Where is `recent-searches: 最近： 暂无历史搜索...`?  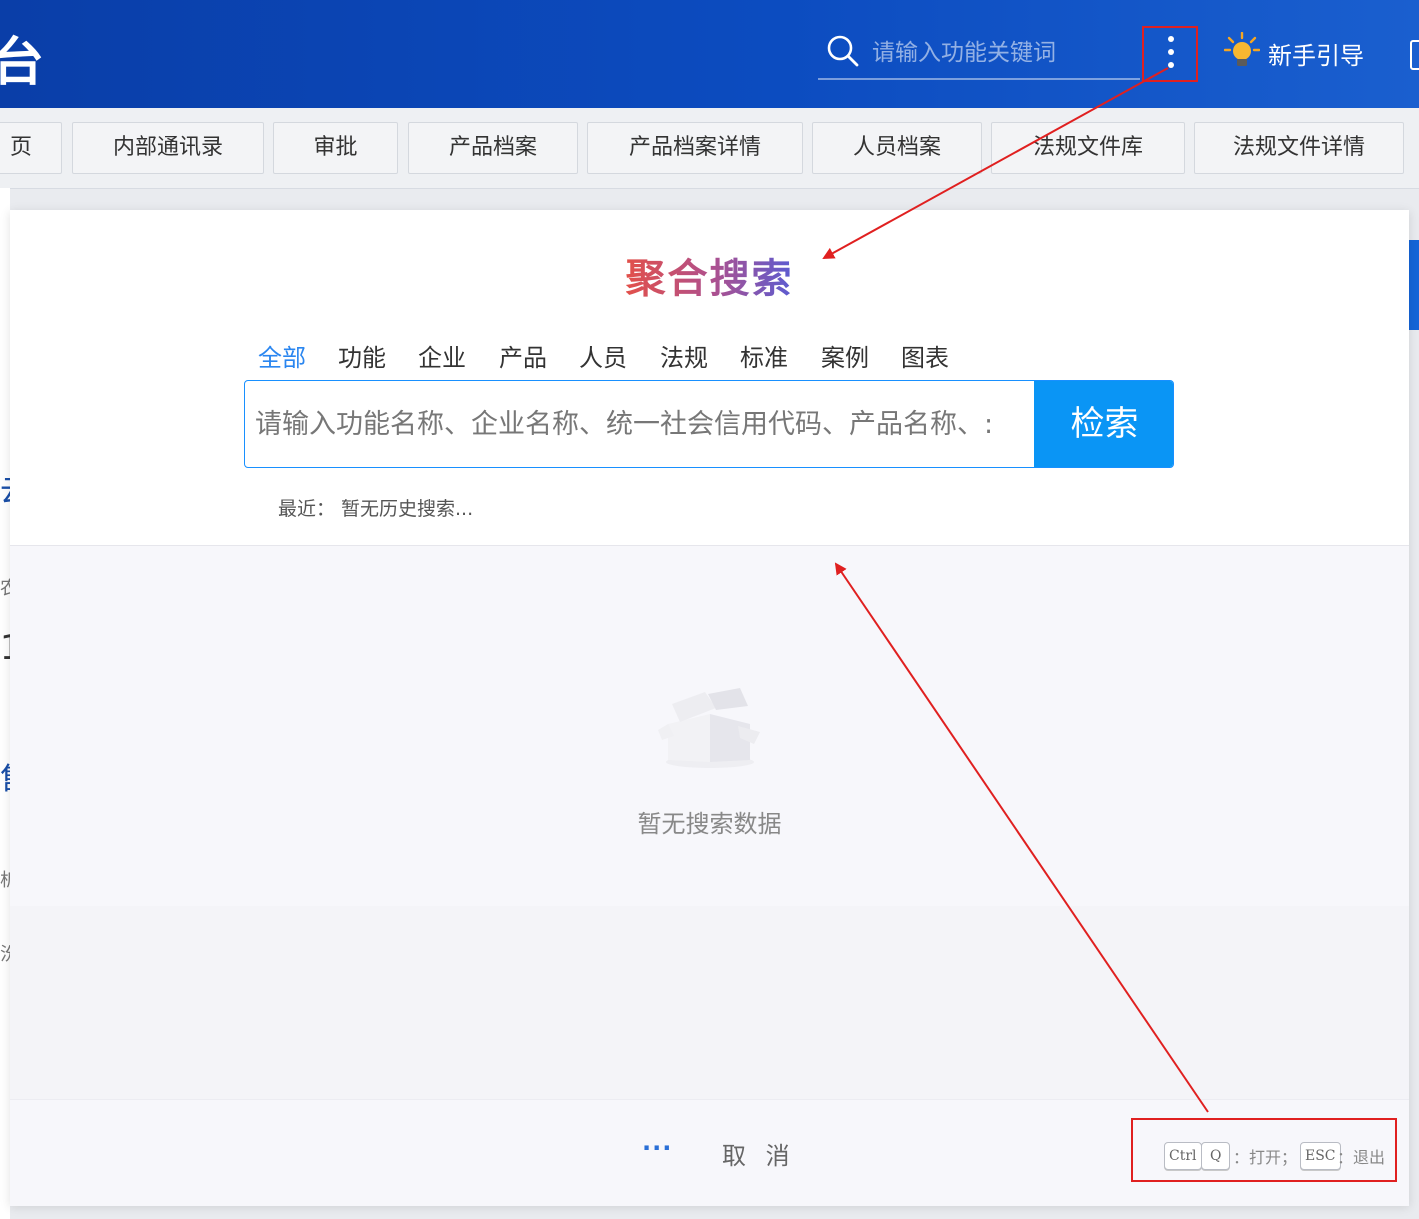 recent-searches: 最近： 暂无历史搜索... is located at coordinates (375, 507).